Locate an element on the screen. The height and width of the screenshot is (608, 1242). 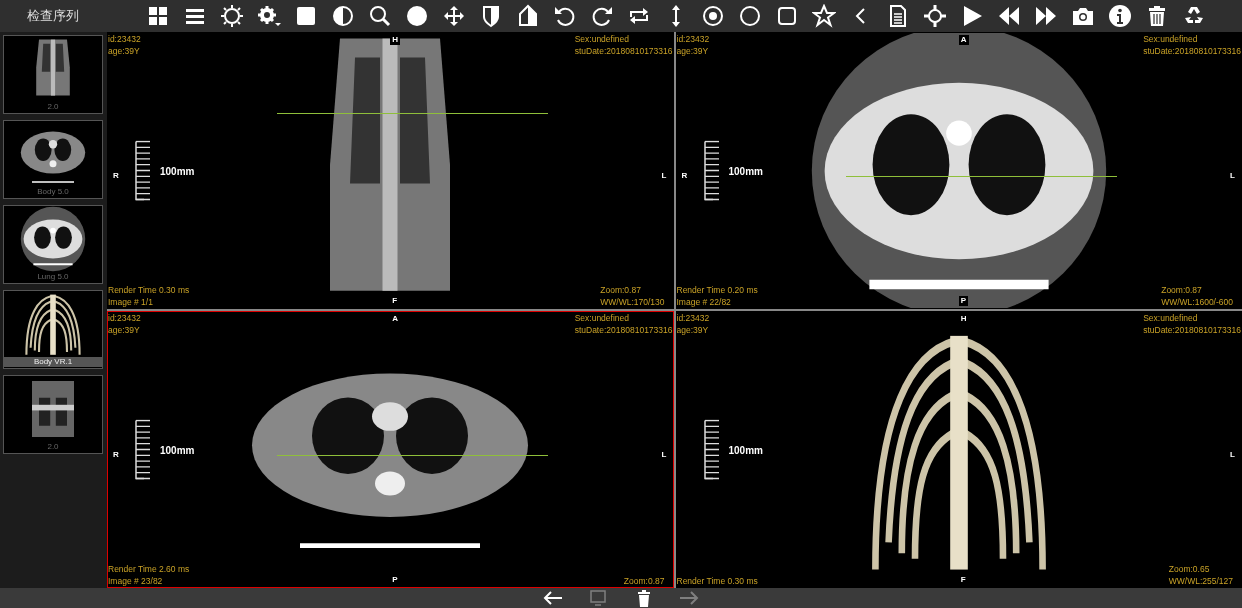
series-label: Body 5.0 is located at coordinates (53, 192).